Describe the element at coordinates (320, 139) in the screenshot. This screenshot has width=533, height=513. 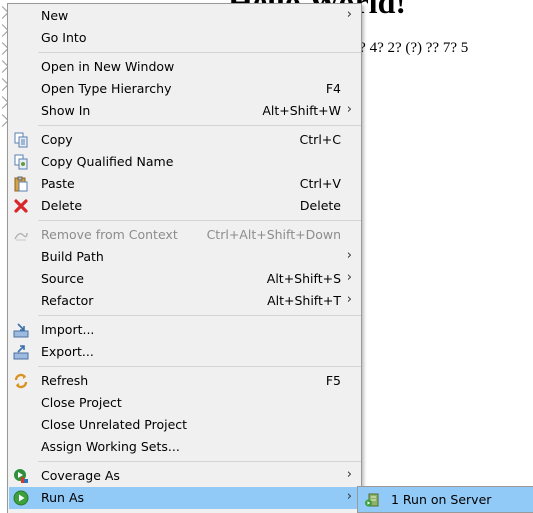
I see `menu-item-shortcut: Ctrl+C` at that location.